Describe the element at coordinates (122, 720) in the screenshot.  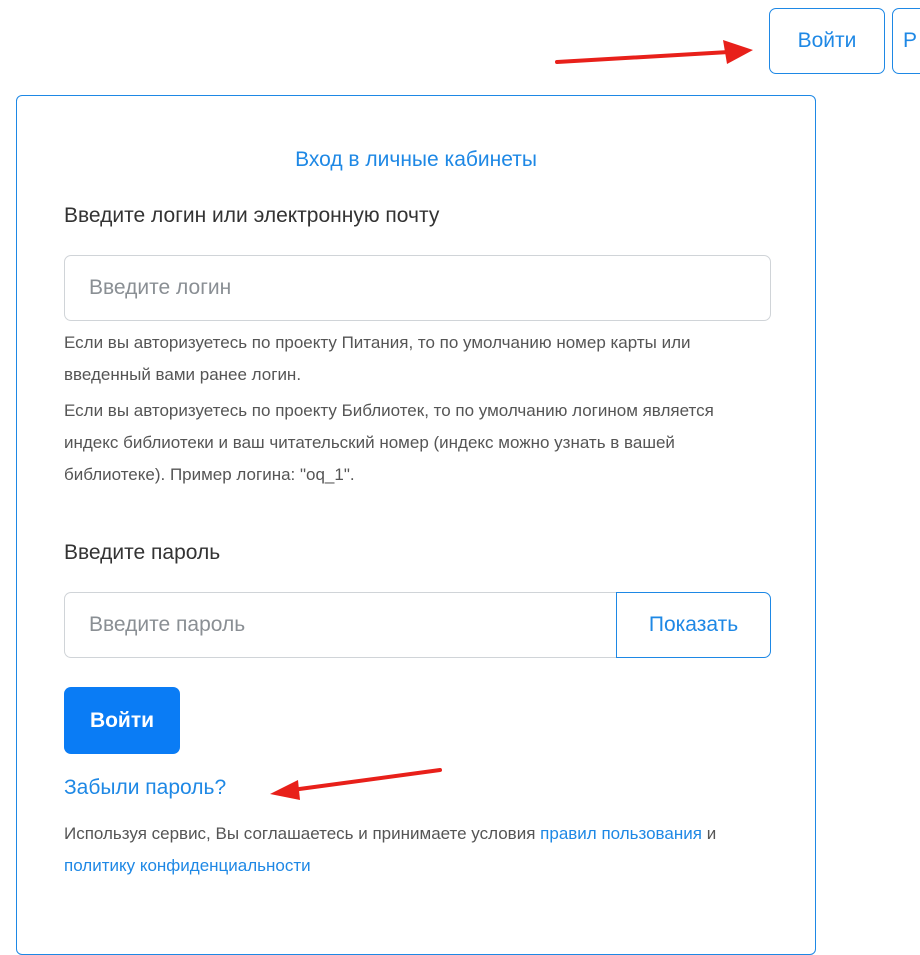
I see `submit-login-button: Войти` at that location.